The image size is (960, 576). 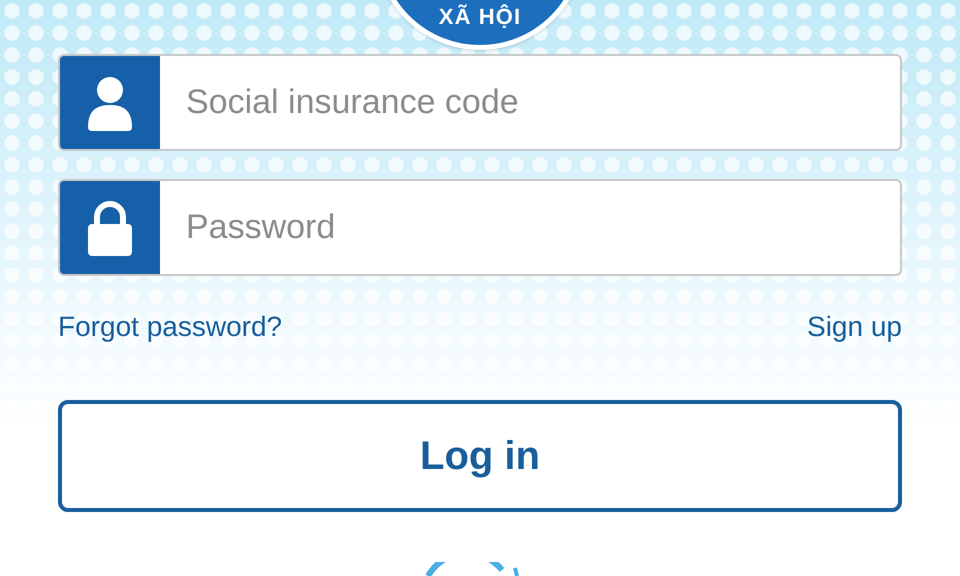 I want to click on login-field: Password, so click(x=480, y=227).